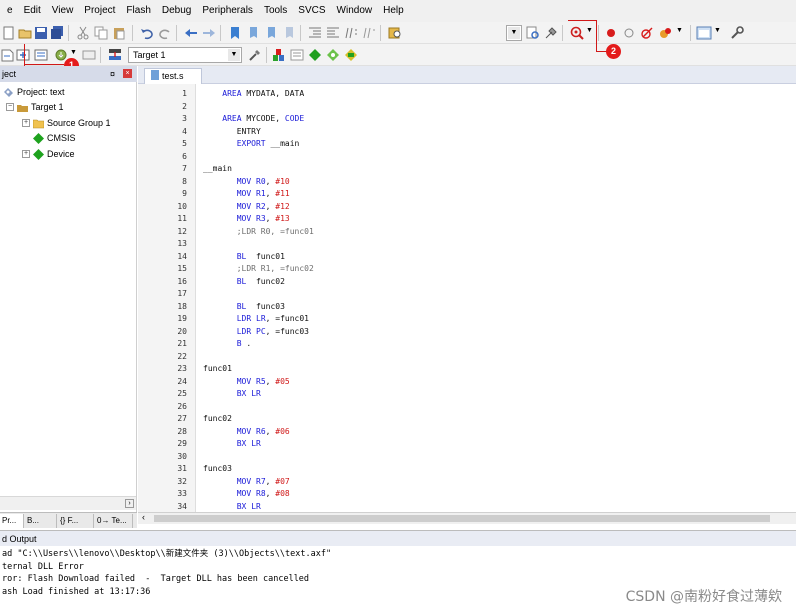 The height and width of the screenshot is (614, 796). Describe the element at coordinates (89, 55) in the screenshot. I see `batch-build-icon` at that location.